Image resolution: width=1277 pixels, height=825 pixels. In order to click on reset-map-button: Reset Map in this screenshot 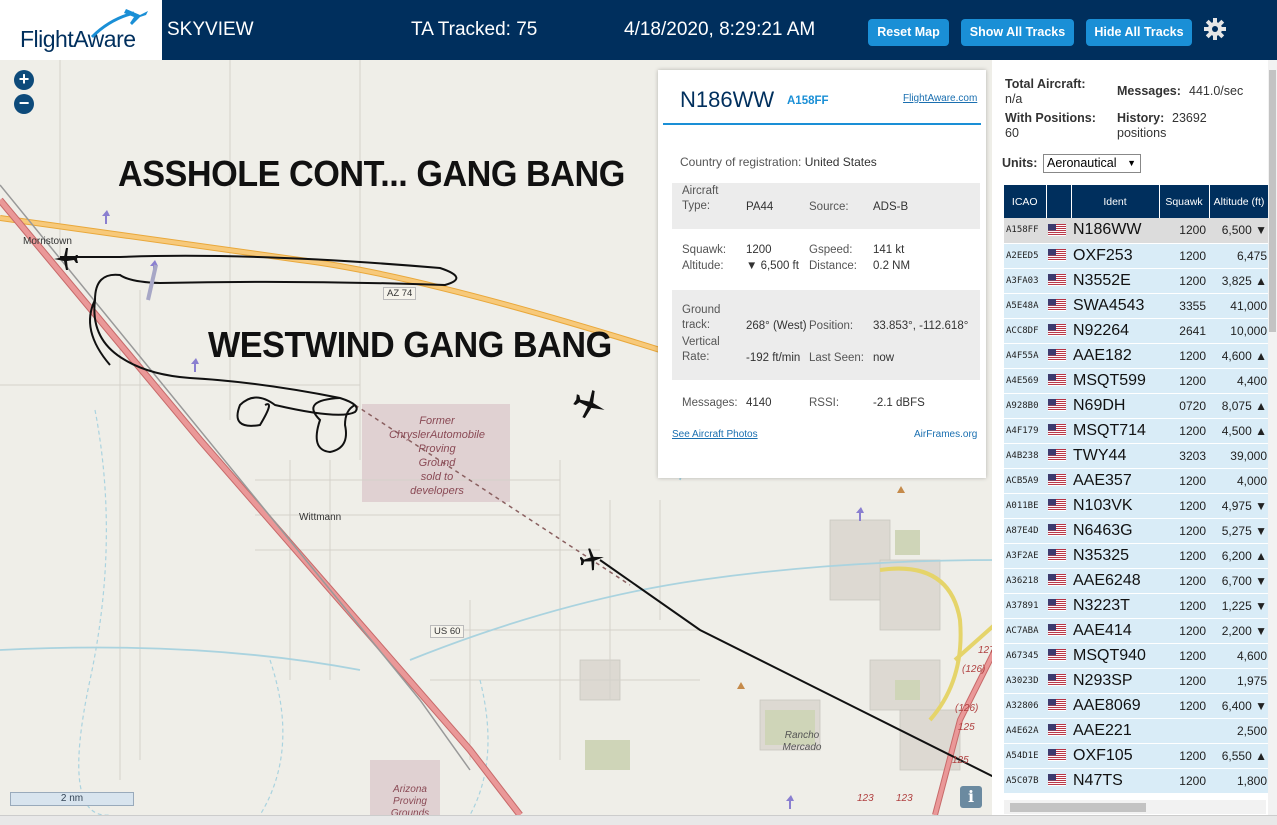, I will do `click(908, 32)`.